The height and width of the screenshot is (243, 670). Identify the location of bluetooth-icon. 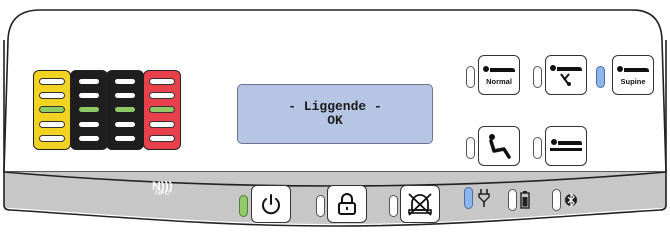
(571, 200).